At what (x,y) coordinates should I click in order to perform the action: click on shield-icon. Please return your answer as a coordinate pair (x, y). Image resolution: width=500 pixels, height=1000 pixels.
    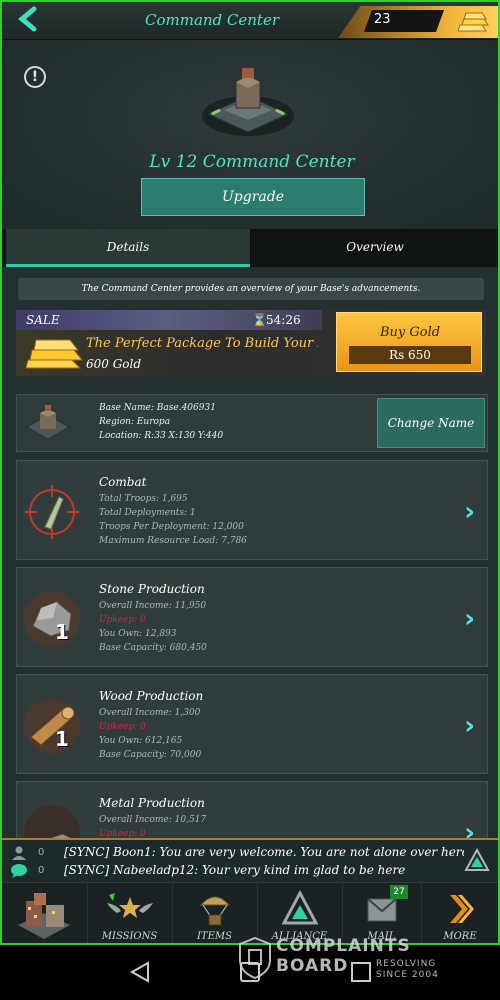
    Looking at the image, I should click on (255, 958).